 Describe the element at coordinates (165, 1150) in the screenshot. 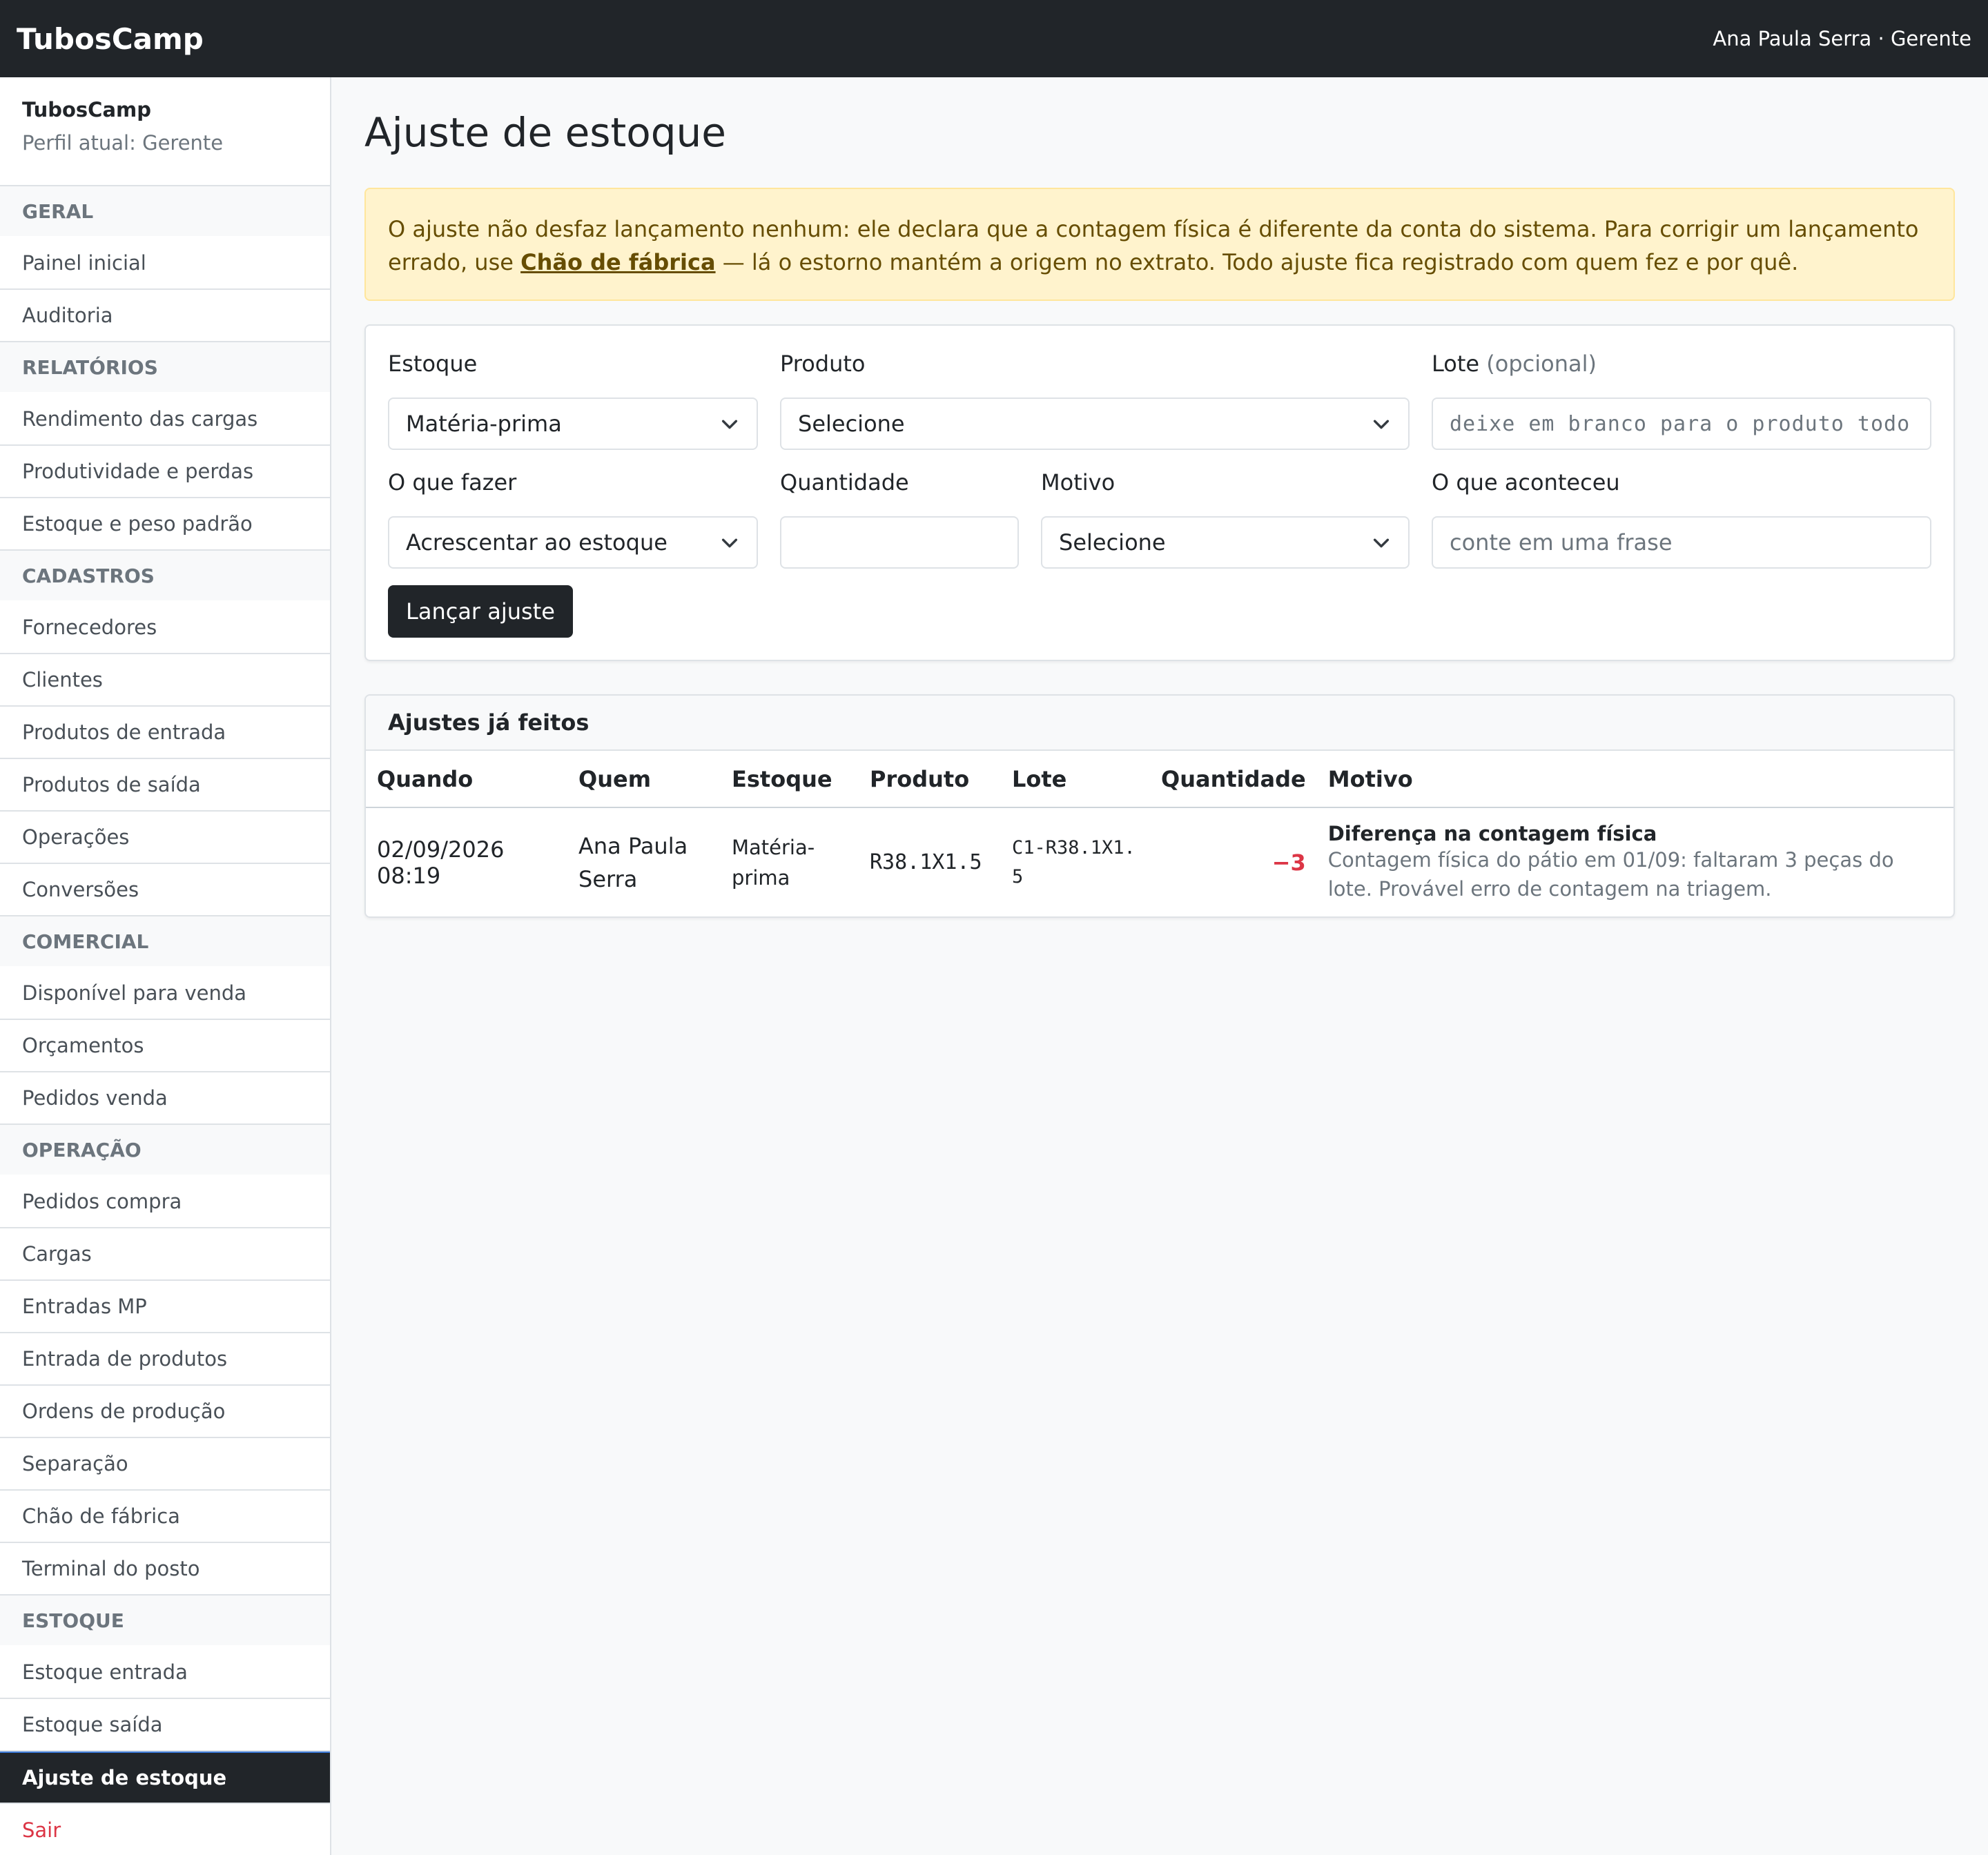

I see `sidebar-section-operacao: OPERAÇÃO` at that location.